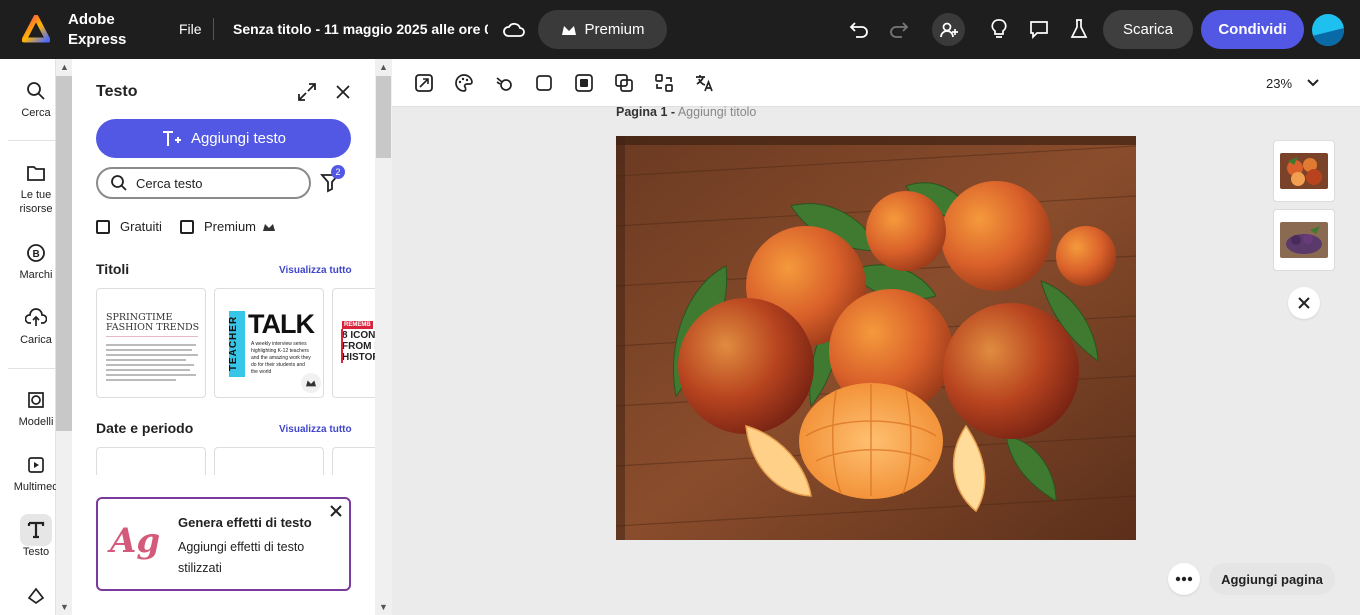 The image size is (1360, 615). What do you see at coordinates (171, 138) in the screenshot?
I see `add-text-icon` at bounding box center [171, 138].